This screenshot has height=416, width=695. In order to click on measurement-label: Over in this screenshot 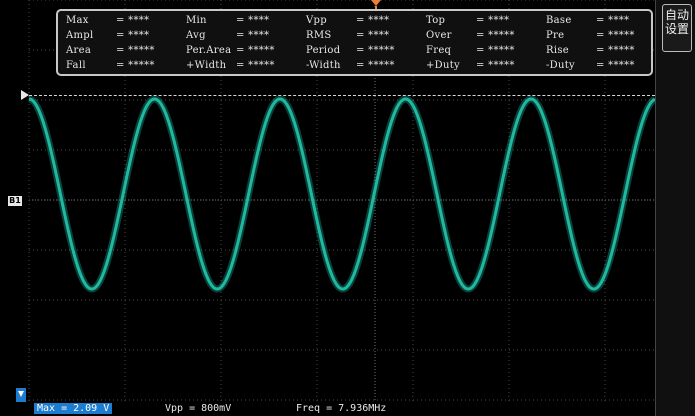, I will do `click(439, 35)`.